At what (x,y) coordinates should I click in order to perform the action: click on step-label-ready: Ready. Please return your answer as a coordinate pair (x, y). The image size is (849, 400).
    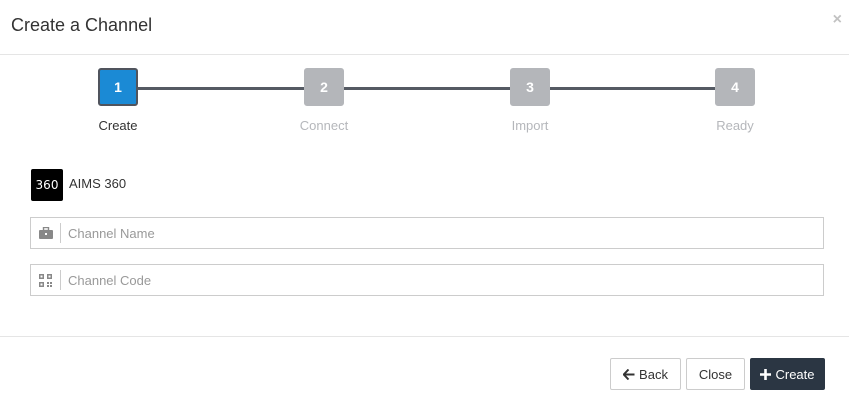
    Looking at the image, I should click on (735, 125).